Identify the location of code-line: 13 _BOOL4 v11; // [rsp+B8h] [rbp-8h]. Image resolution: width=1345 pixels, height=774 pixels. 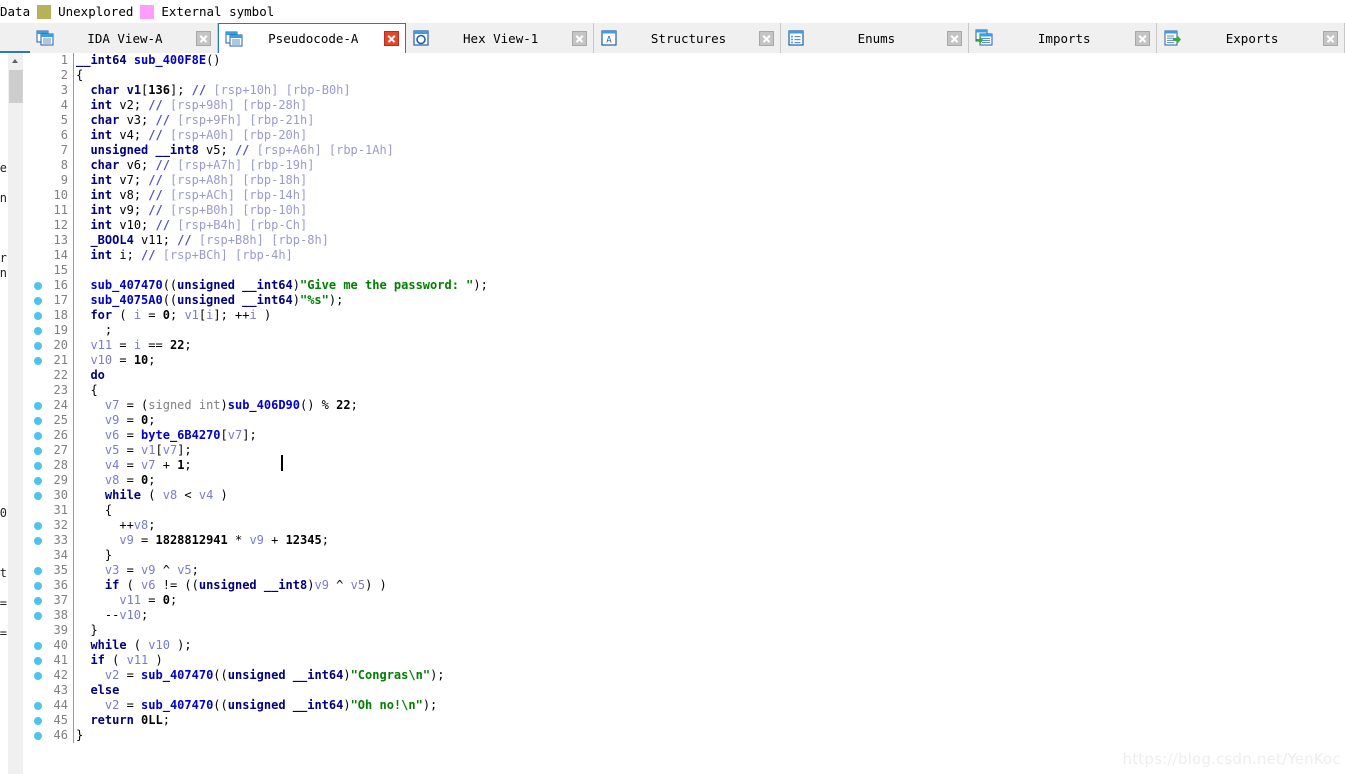
(684, 240).